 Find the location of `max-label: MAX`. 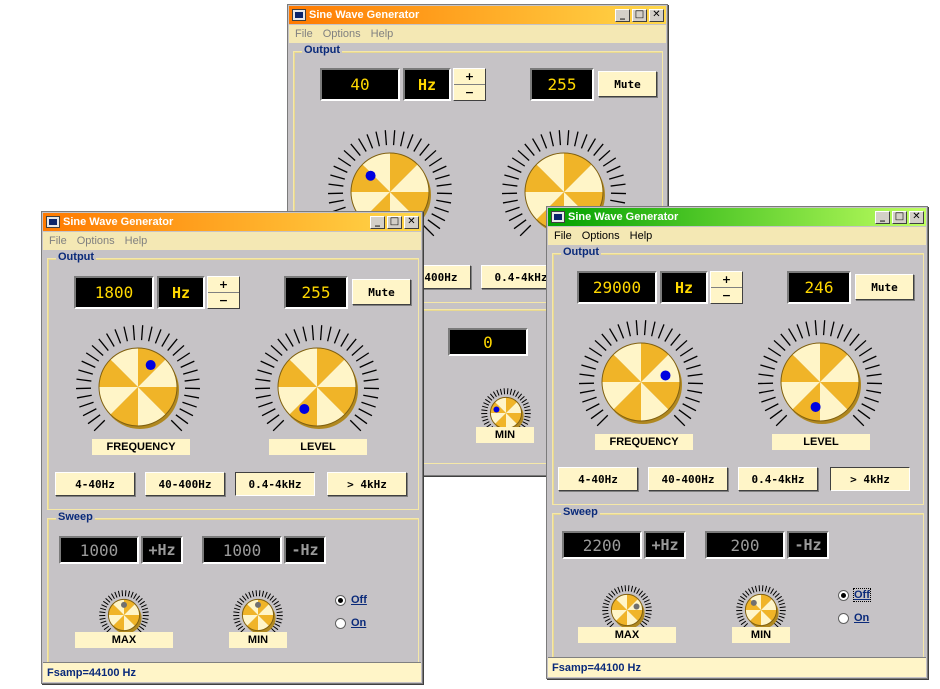

max-label: MAX is located at coordinates (124, 640).